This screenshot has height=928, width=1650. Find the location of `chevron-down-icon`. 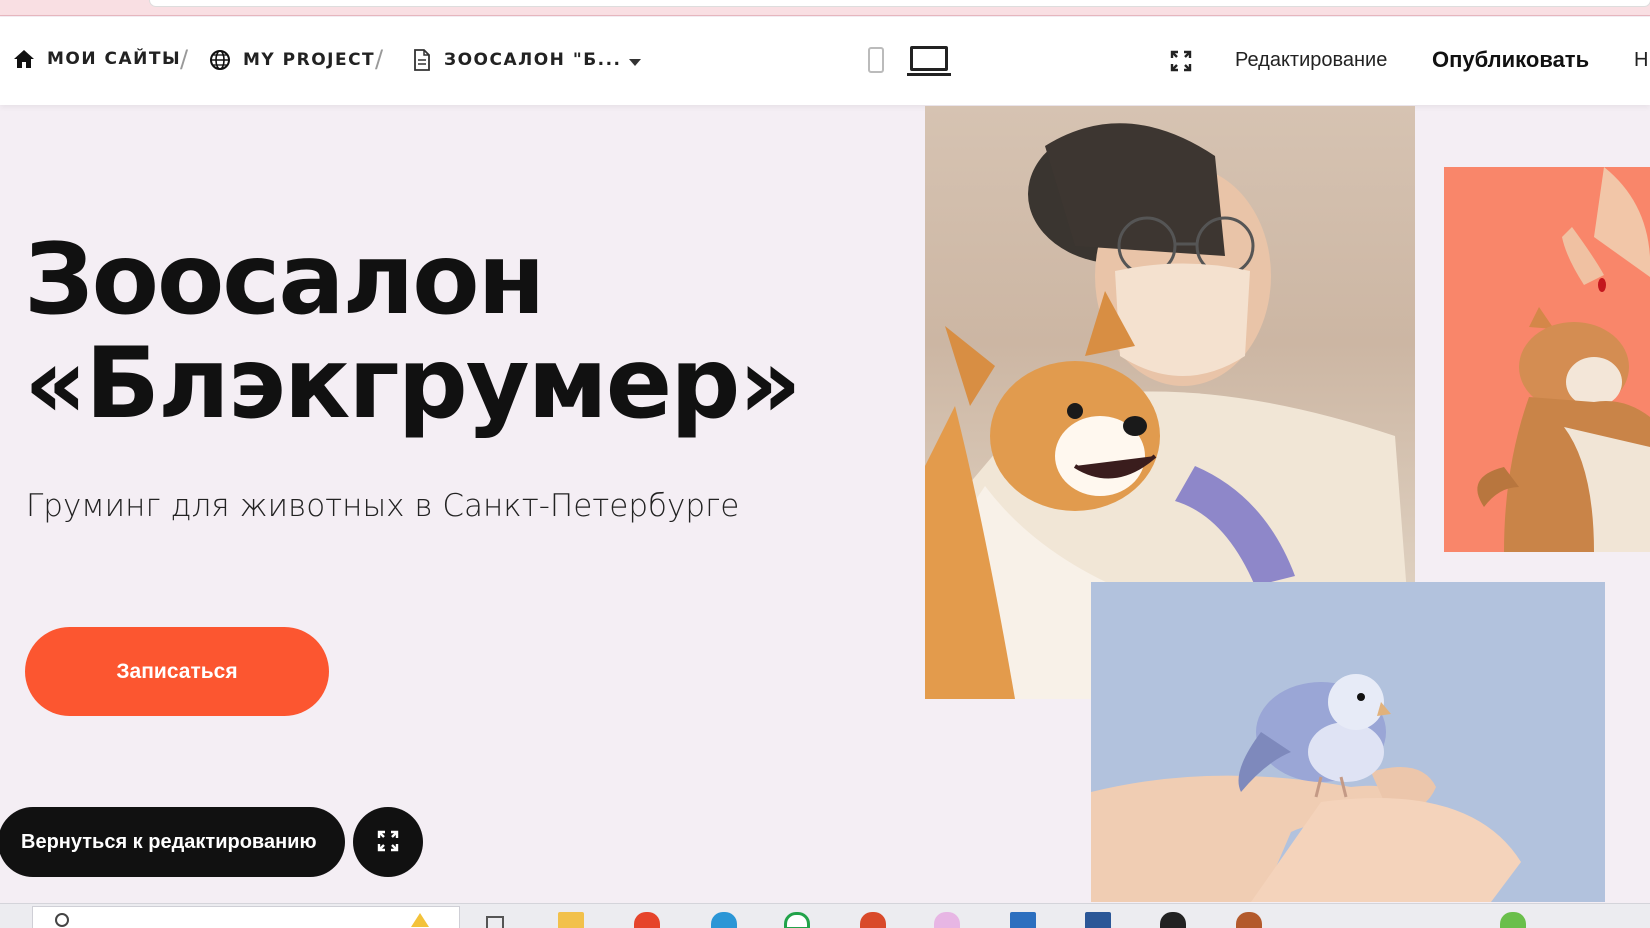

chevron-down-icon is located at coordinates (635, 62).